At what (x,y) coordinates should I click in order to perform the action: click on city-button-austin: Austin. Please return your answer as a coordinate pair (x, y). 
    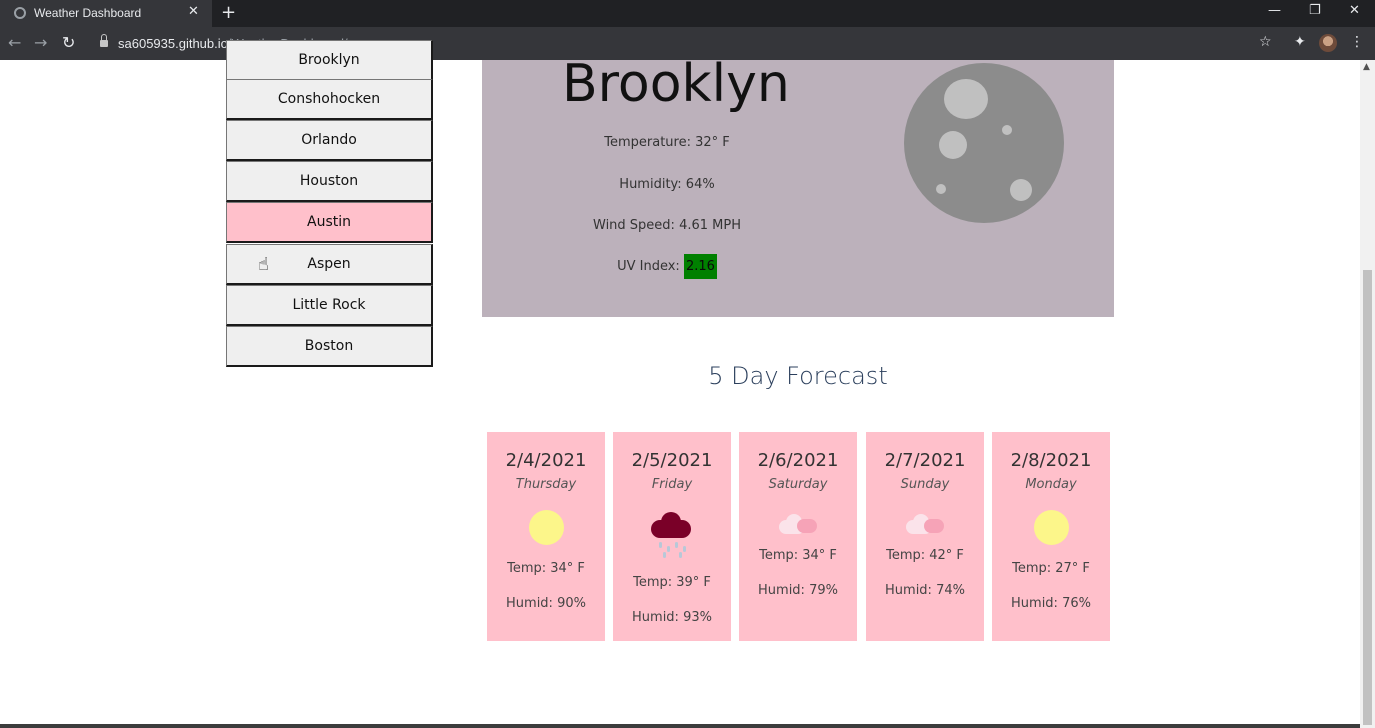
    Looking at the image, I should click on (329, 222).